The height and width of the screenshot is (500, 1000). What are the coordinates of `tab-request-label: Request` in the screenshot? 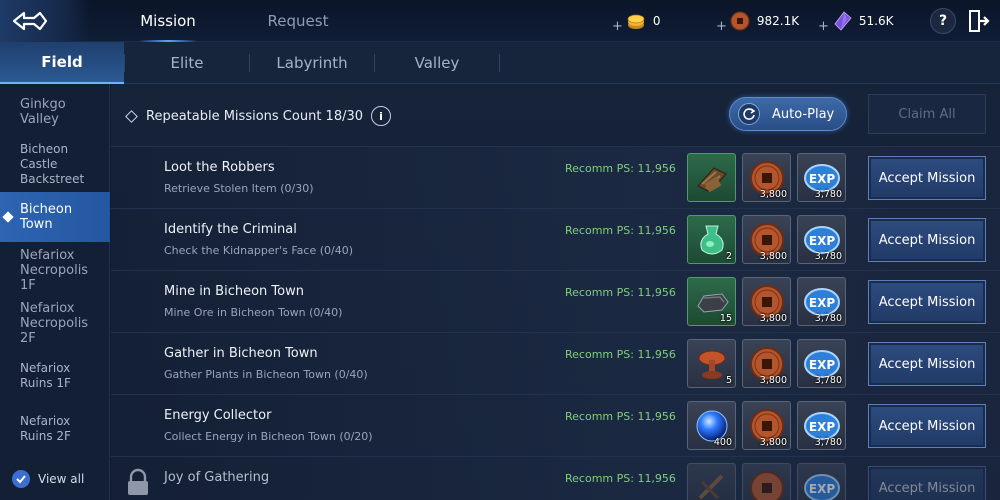 It's located at (298, 21).